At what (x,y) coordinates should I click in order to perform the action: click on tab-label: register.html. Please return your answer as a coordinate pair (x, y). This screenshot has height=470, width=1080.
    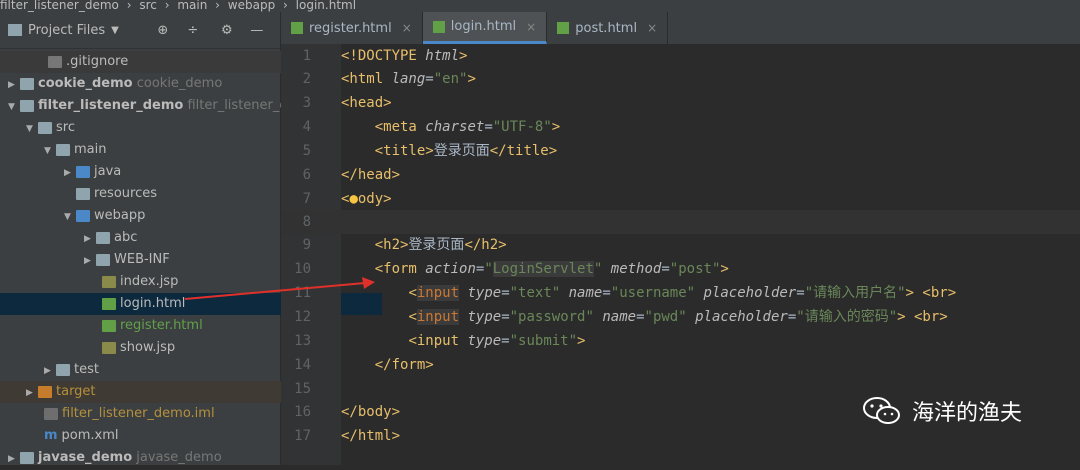
    Looking at the image, I should click on (350, 28).